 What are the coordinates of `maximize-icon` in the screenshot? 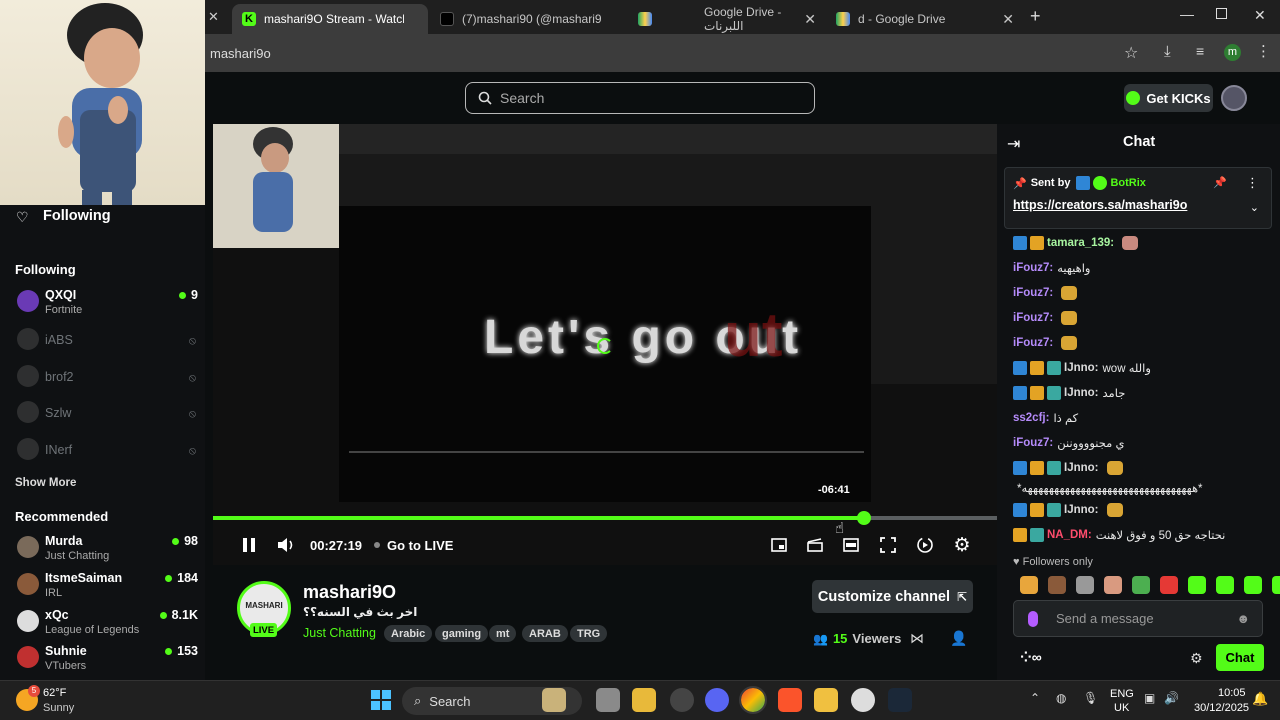 It's located at (1221, 13).